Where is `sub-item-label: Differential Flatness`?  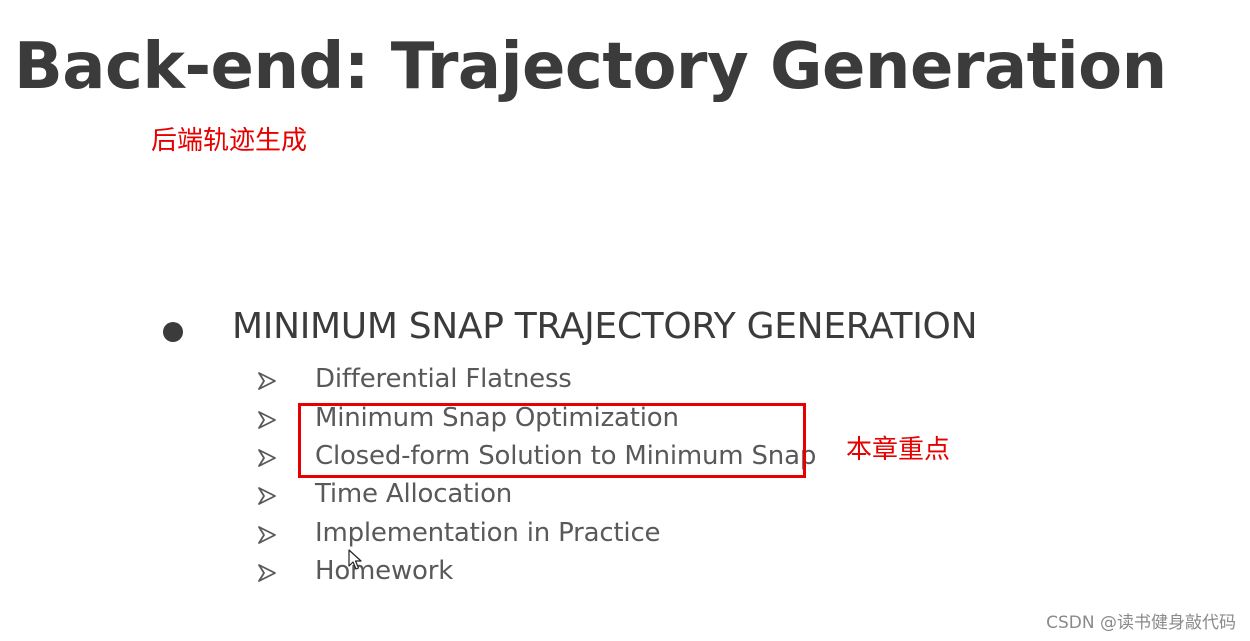 sub-item-label: Differential Flatness is located at coordinates (443, 379).